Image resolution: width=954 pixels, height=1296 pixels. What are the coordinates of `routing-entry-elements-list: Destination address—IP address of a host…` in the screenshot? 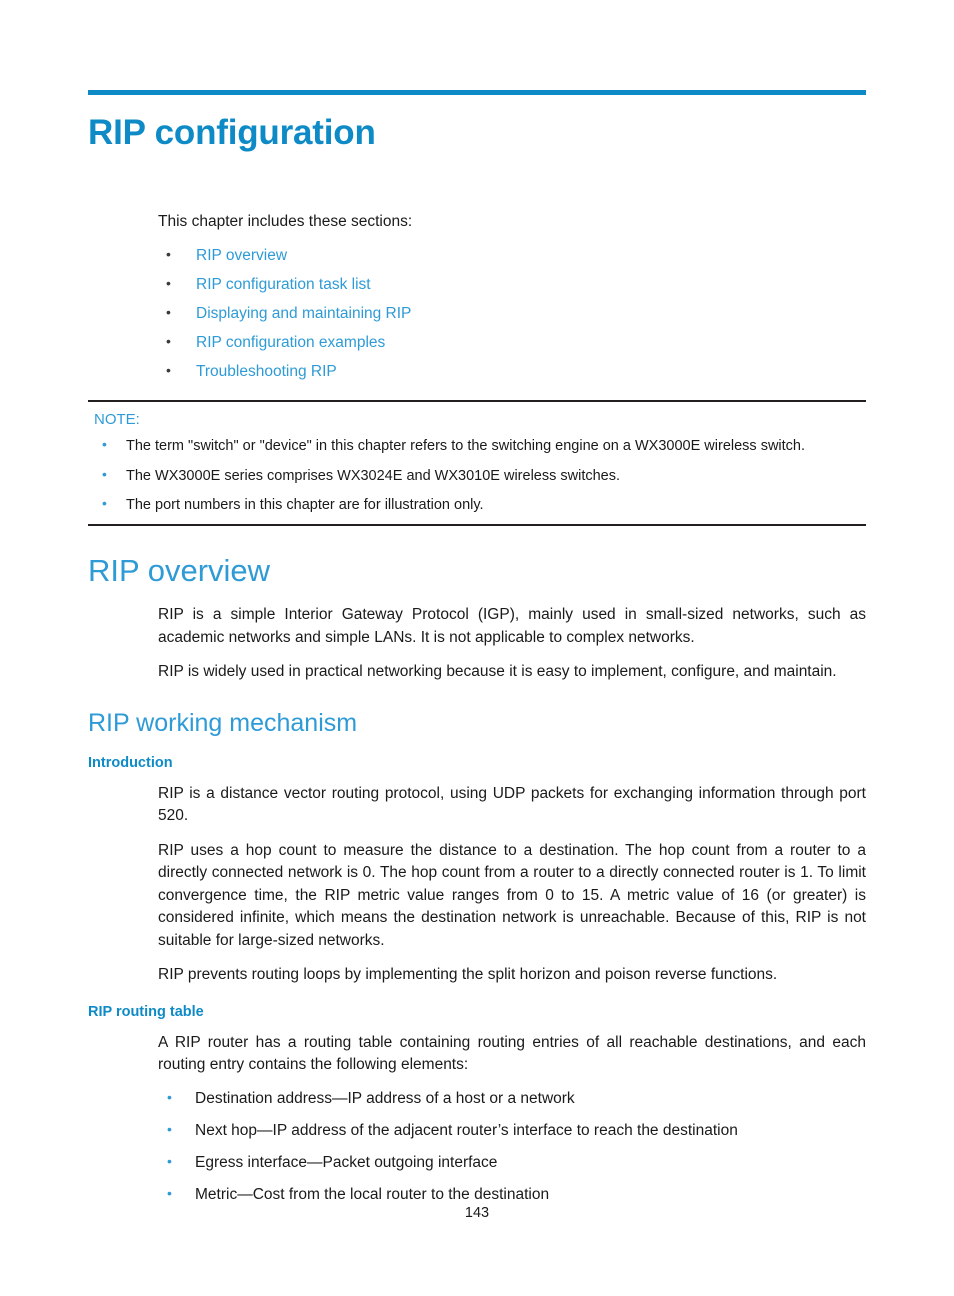 It's located at (512, 1147).